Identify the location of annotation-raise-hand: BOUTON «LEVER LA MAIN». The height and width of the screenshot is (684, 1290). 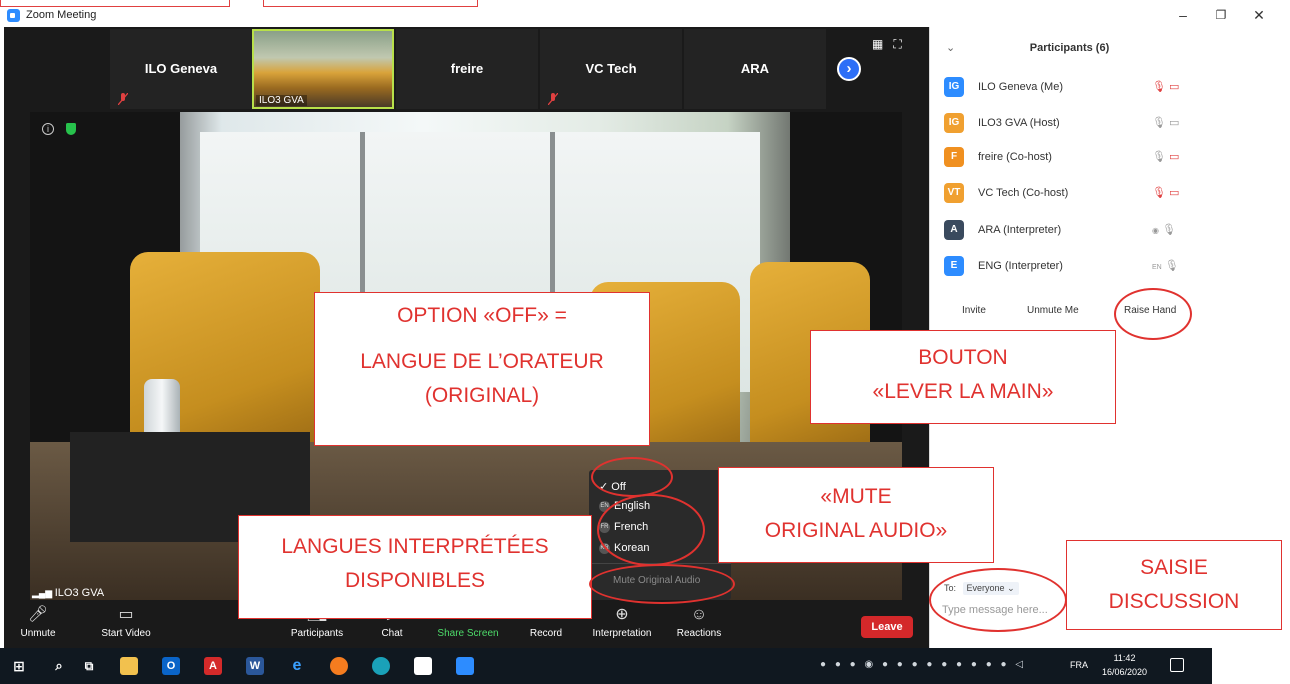
(963, 377).